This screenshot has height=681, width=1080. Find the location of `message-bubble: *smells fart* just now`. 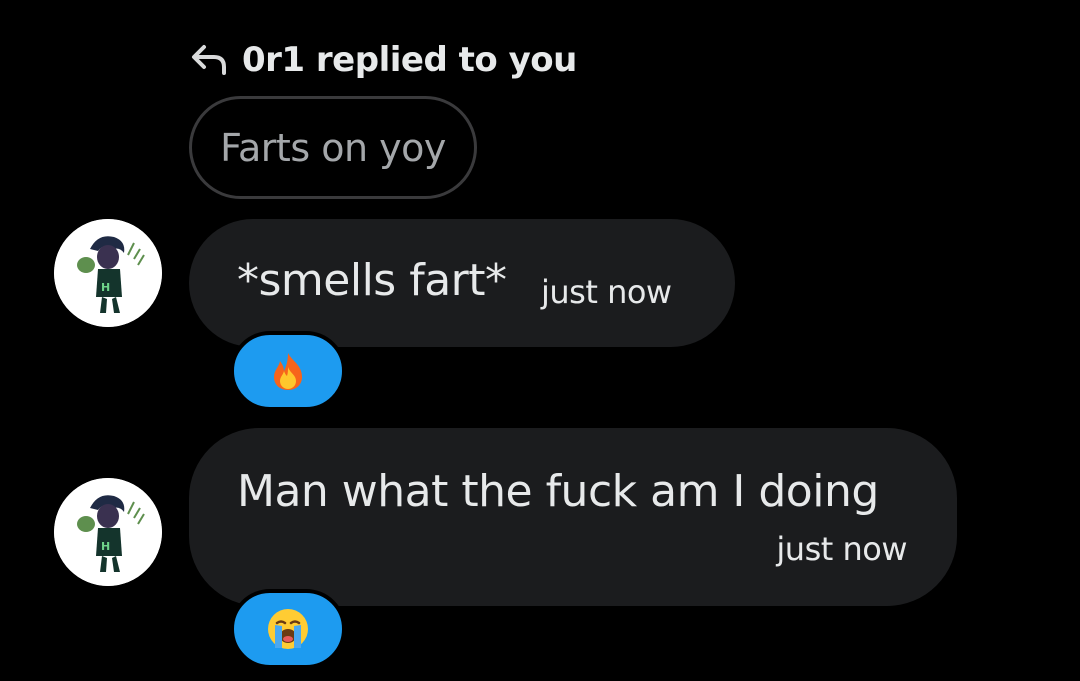

message-bubble: *smells fart* just now is located at coordinates (462, 283).